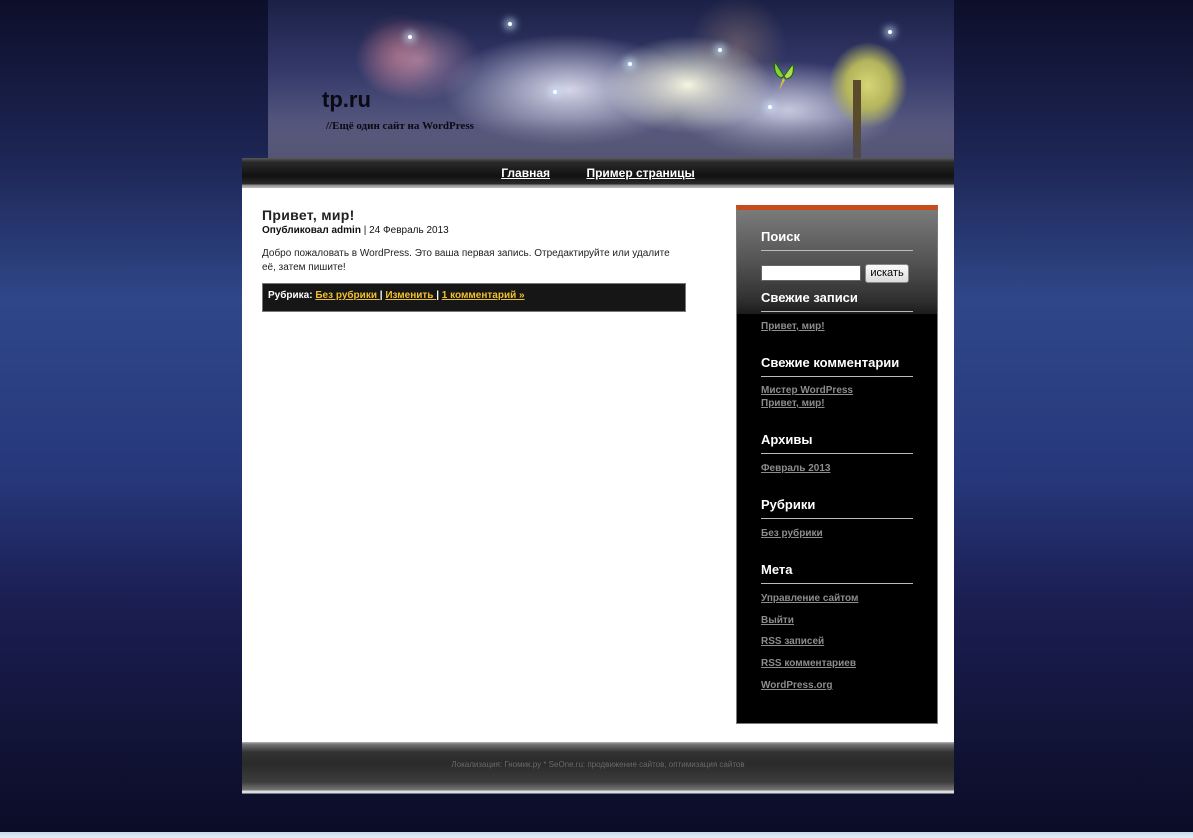 The image size is (1193, 838). I want to click on meta-prefix: Опубликовал, so click(297, 230).